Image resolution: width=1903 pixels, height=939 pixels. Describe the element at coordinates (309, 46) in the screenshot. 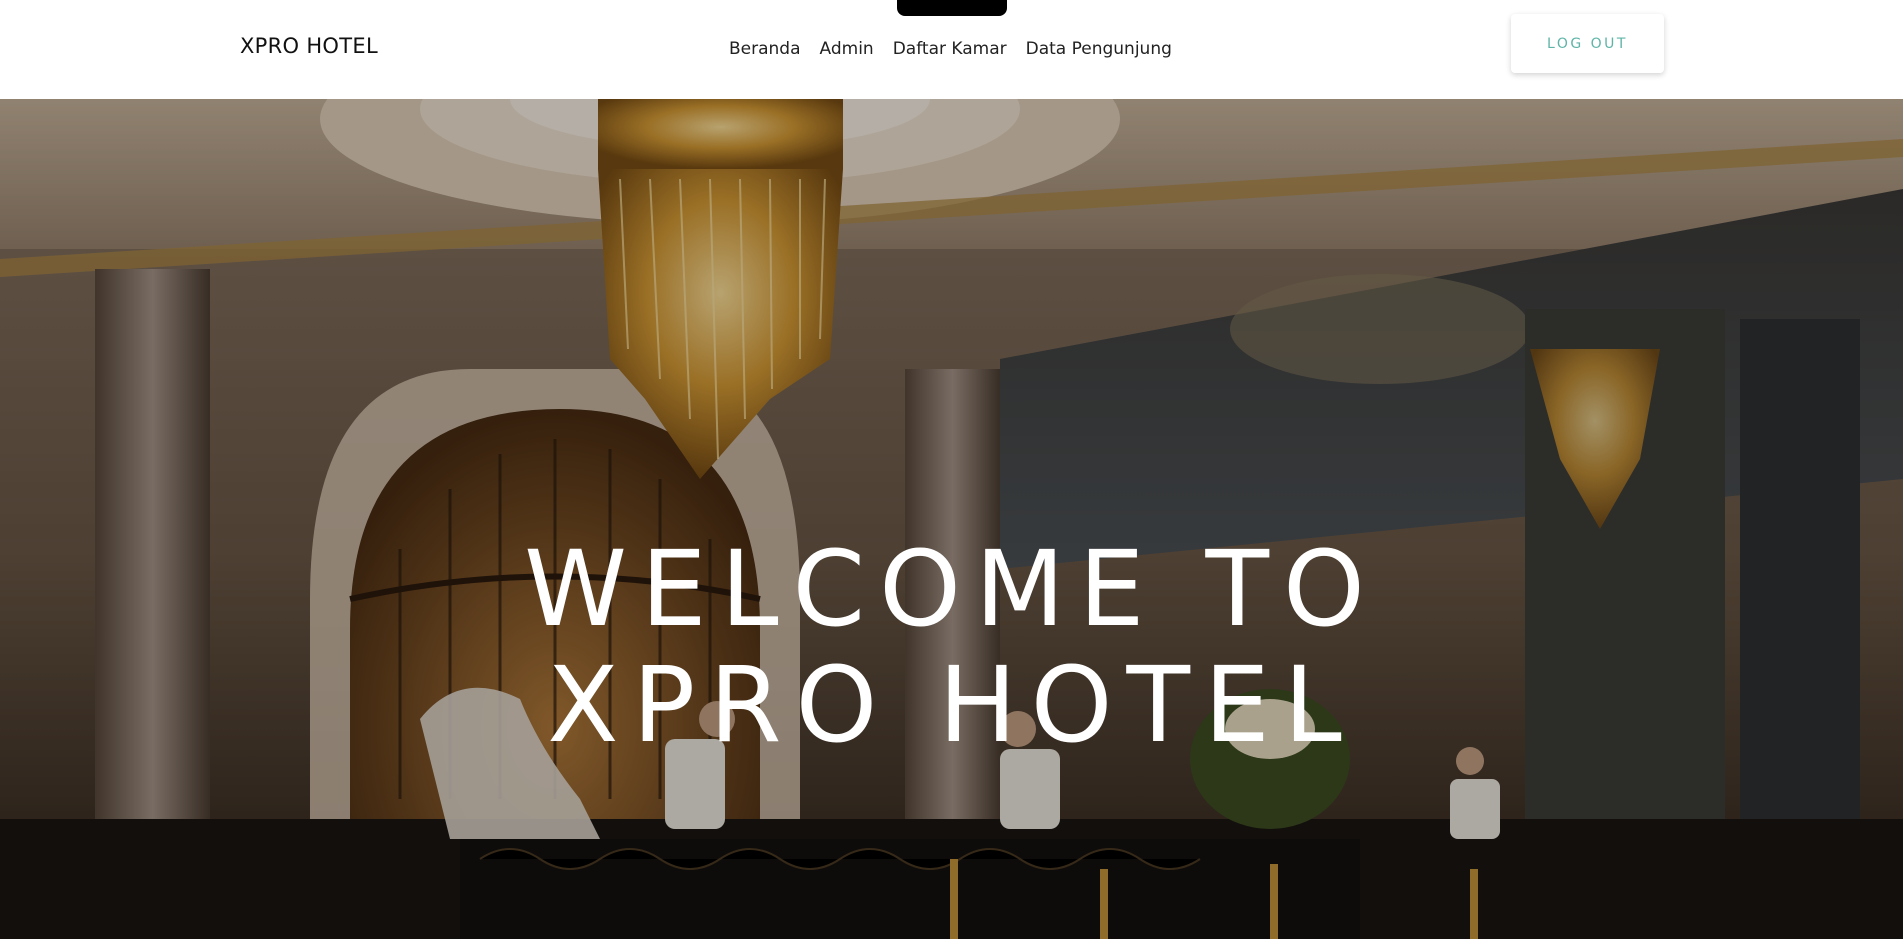

I see `brand-logo: XPRO HOTEL` at that location.